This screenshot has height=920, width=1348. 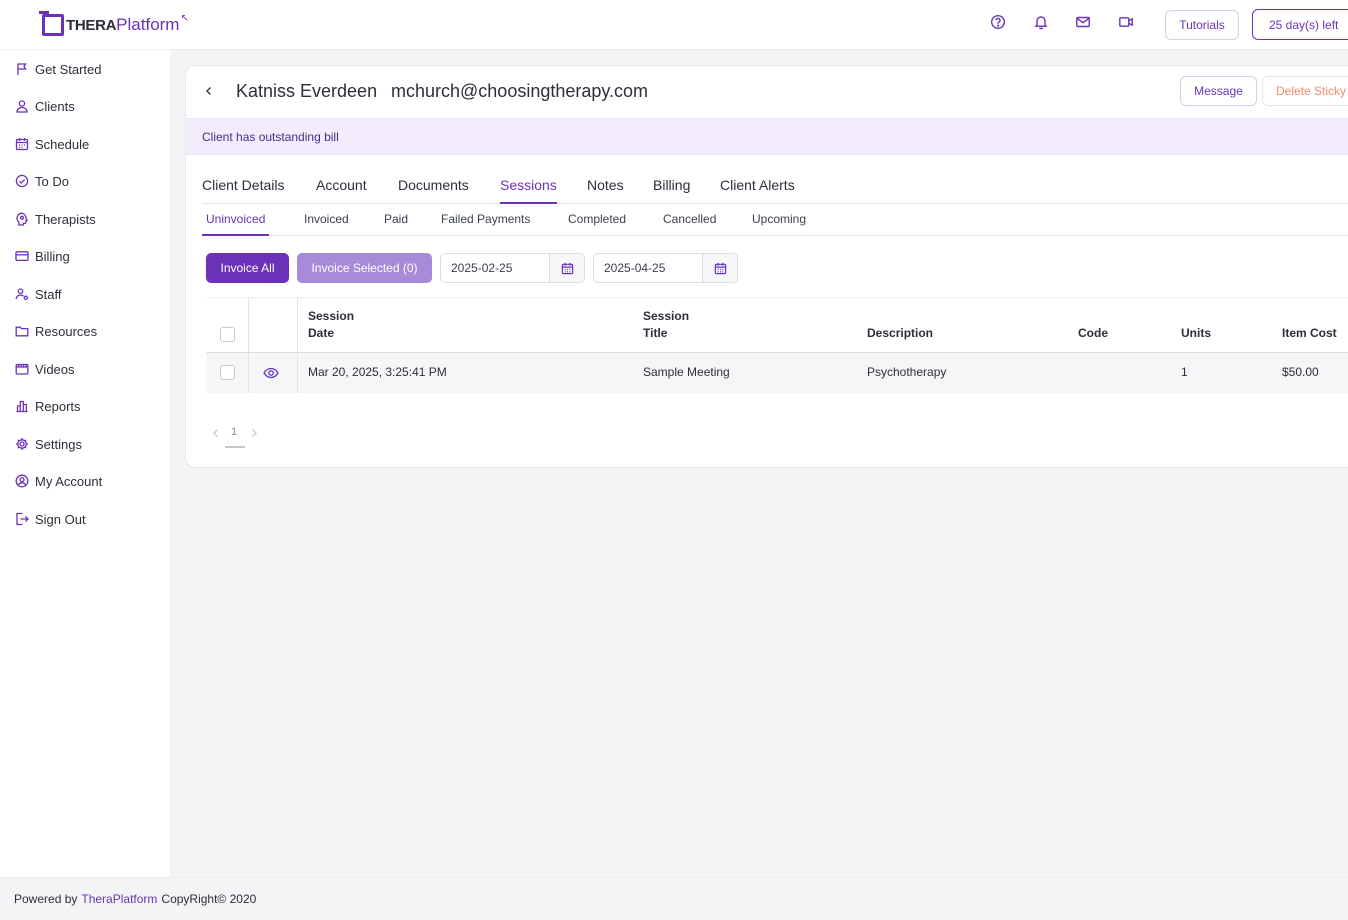 What do you see at coordinates (364, 268) in the screenshot?
I see `invoice-selected-button: Invoice Selected (0)` at bounding box center [364, 268].